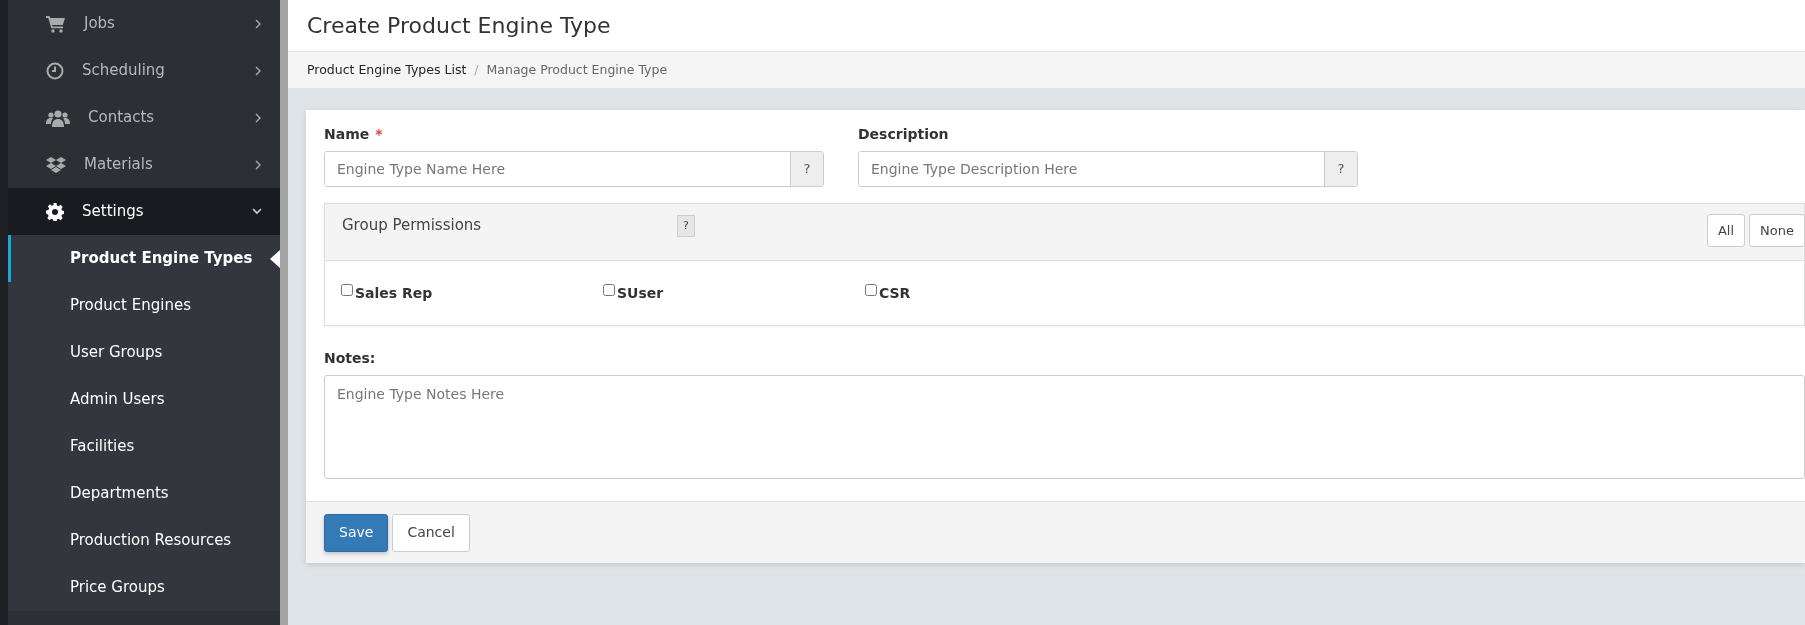 The width and height of the screenshot is (1805, 625). What do you see at coordinates (640, 293) in the screenshot?
I see `checkbox-label: SUser` at bounding box center [640, 293].